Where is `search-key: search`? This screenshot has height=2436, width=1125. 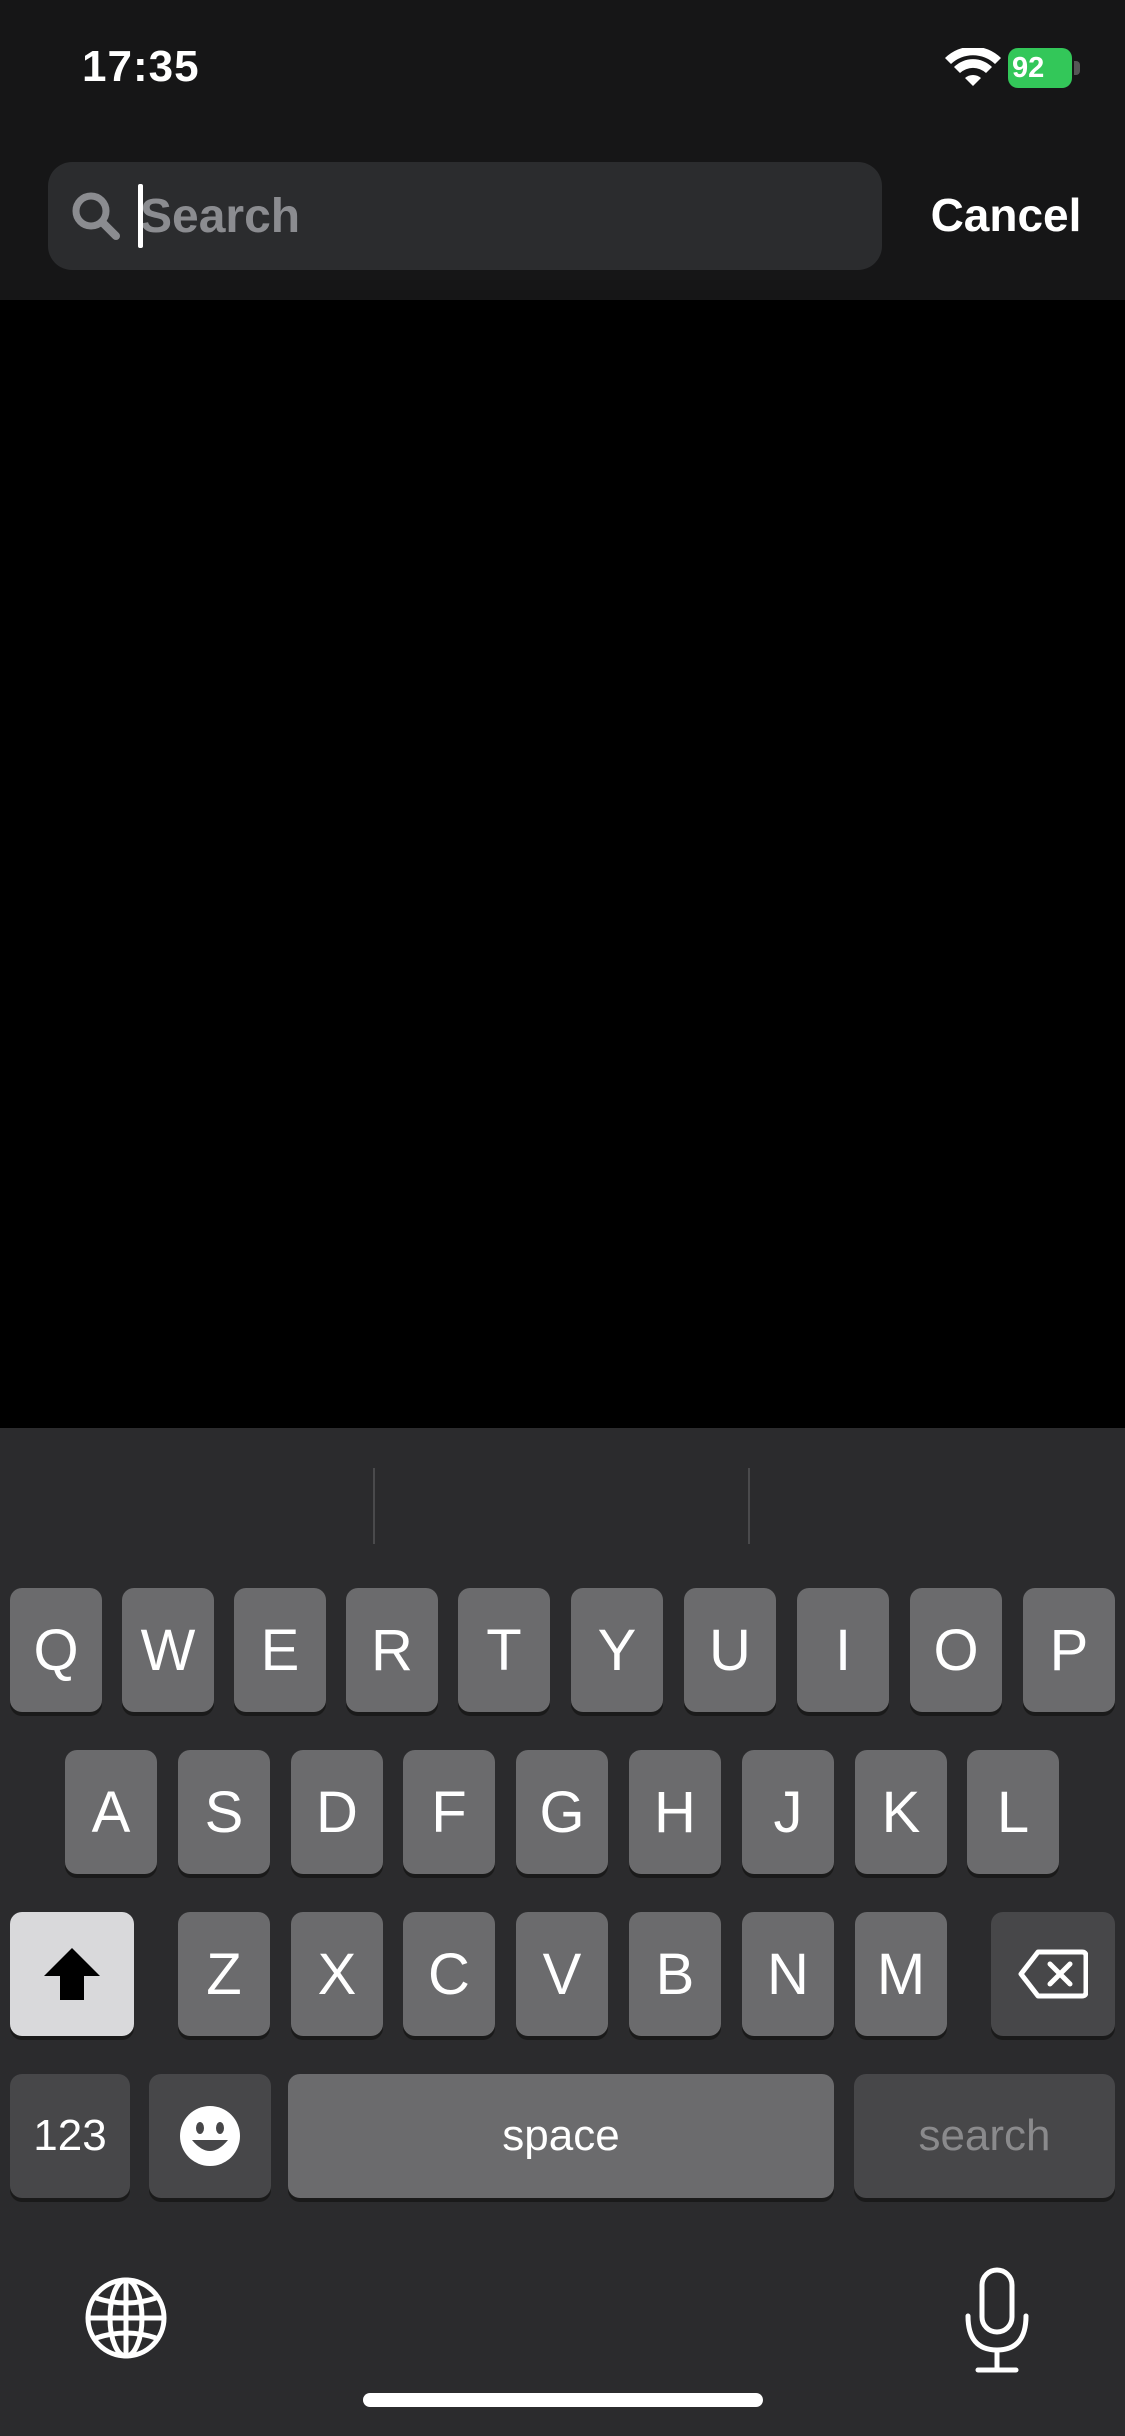 search-key: search is located at coordinates (984, 2136).